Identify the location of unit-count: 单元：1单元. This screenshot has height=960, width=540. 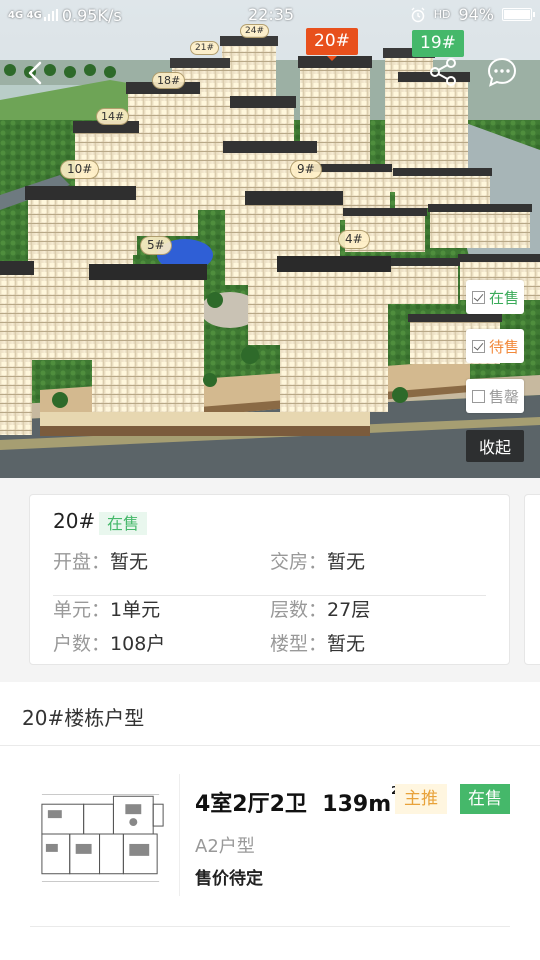
(107, 610).